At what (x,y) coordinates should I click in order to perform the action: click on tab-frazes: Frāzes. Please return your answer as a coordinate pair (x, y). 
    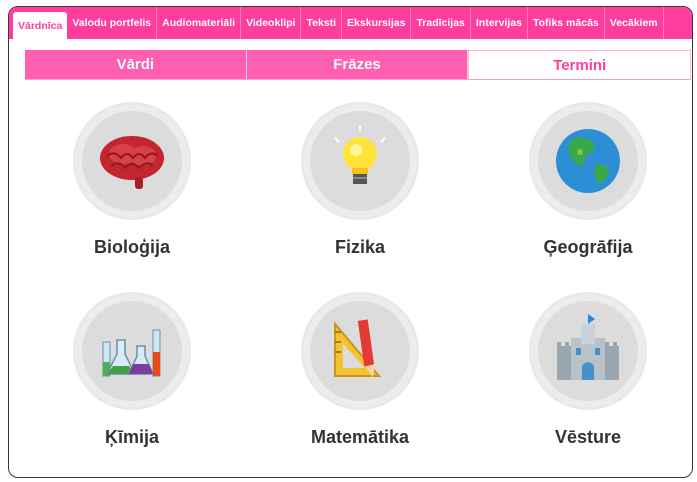
    Looking at the image, I should click on (357, 64).